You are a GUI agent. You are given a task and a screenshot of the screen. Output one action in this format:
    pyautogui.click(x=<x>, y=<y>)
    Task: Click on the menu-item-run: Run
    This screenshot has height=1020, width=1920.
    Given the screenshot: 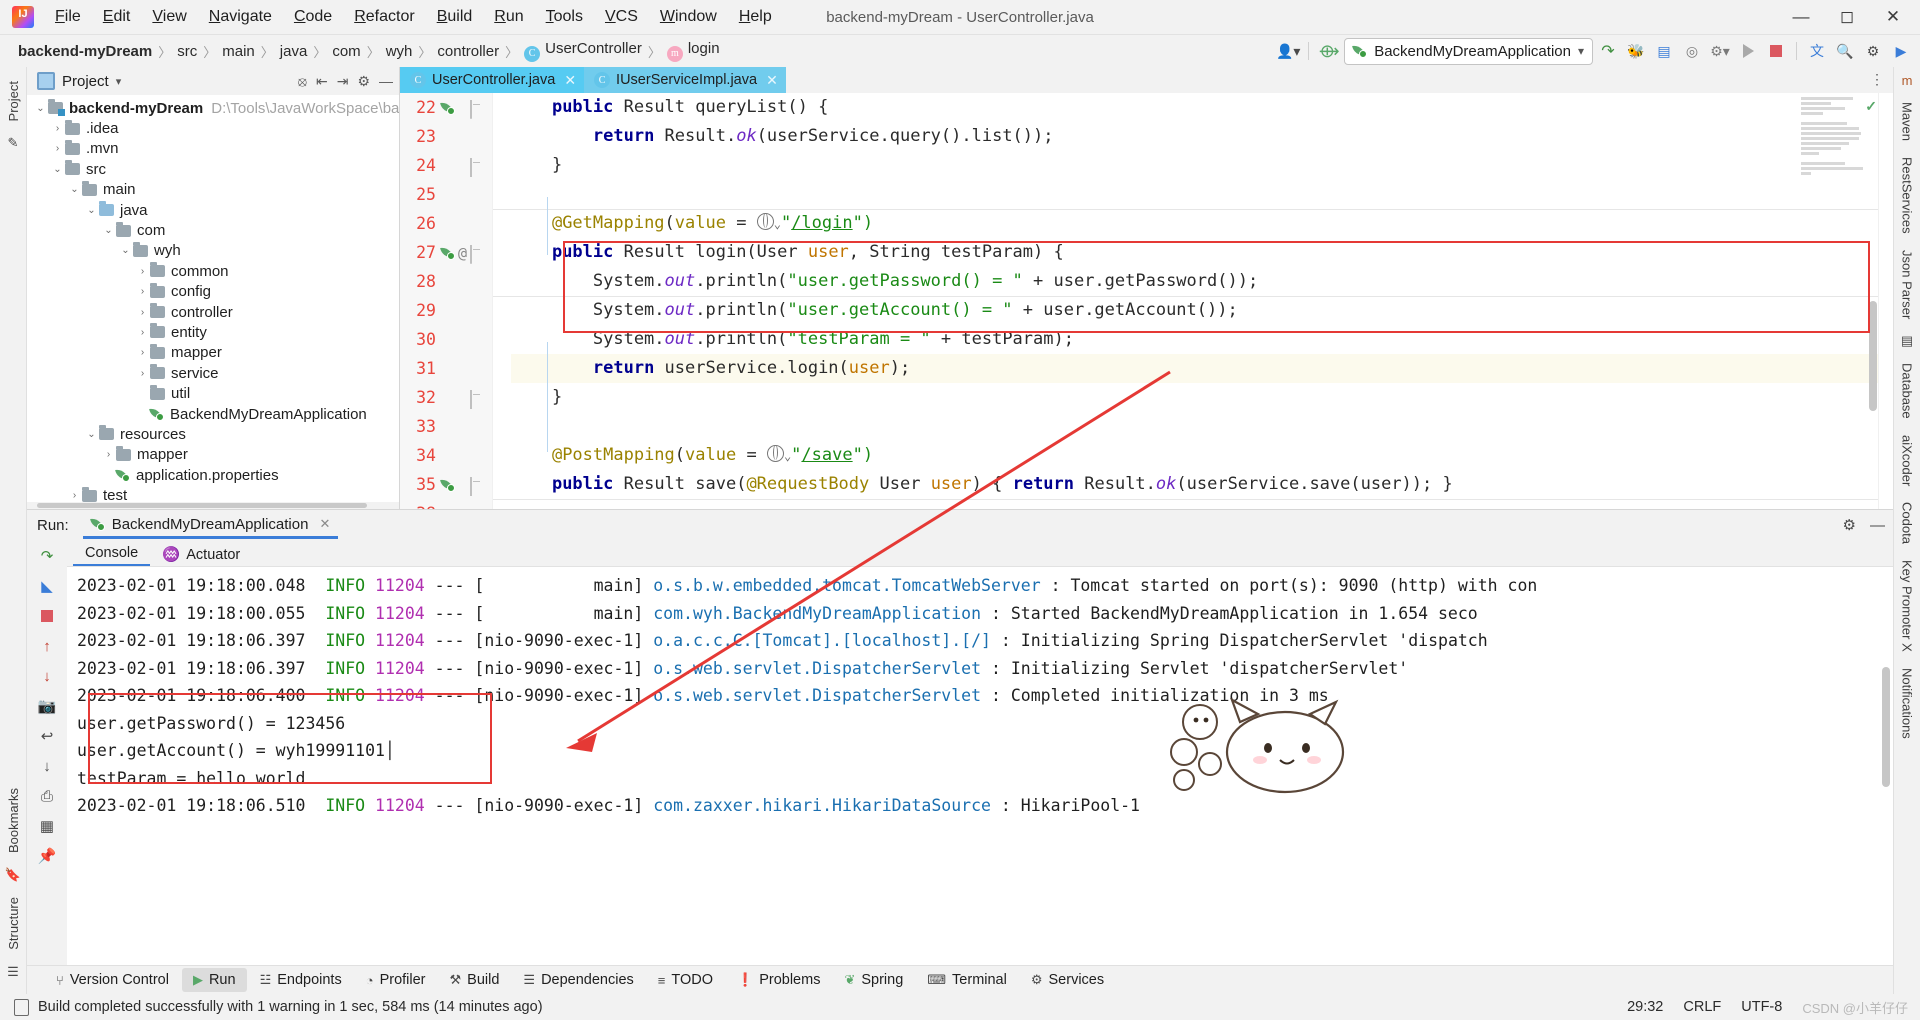 What is the action you would take?
    pyautogui.click(x=508, y=17)
    